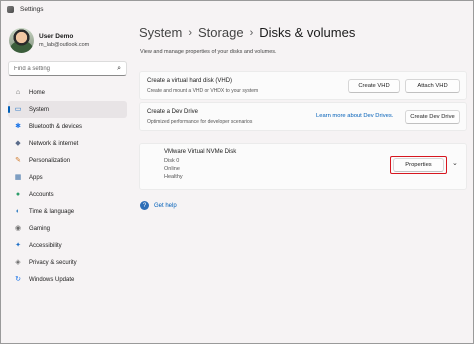 The width and height of the screenshot is (474, 344). What do you see at coordinates (67, 194) in the screenshot?
I see `sidebar-item-accounts: ● Accounts` at bounding box center [67, 194].